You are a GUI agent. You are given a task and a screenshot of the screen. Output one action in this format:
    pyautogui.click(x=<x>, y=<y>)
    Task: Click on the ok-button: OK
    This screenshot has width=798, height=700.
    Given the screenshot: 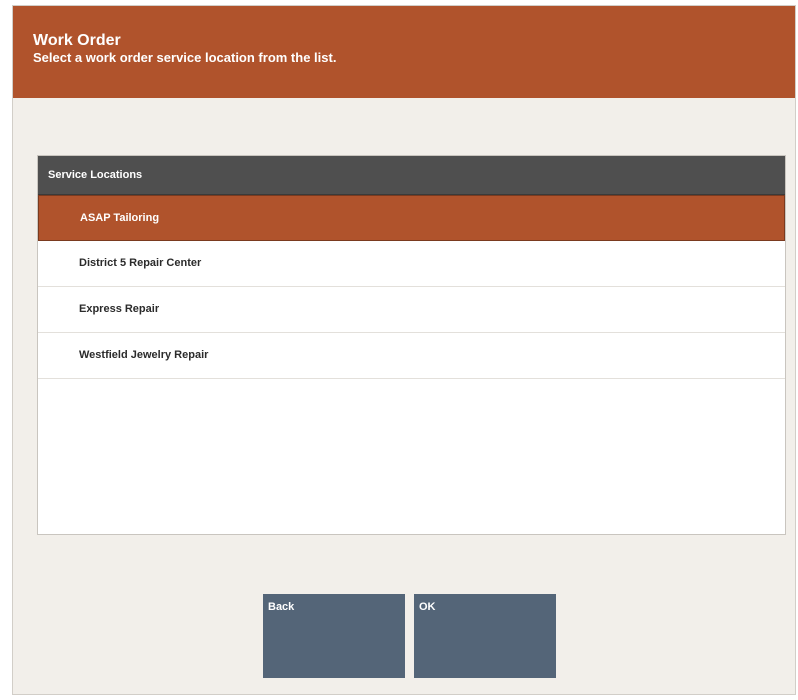 What is the action you would take?
    pyautogui.click(x=485, y=636)
    